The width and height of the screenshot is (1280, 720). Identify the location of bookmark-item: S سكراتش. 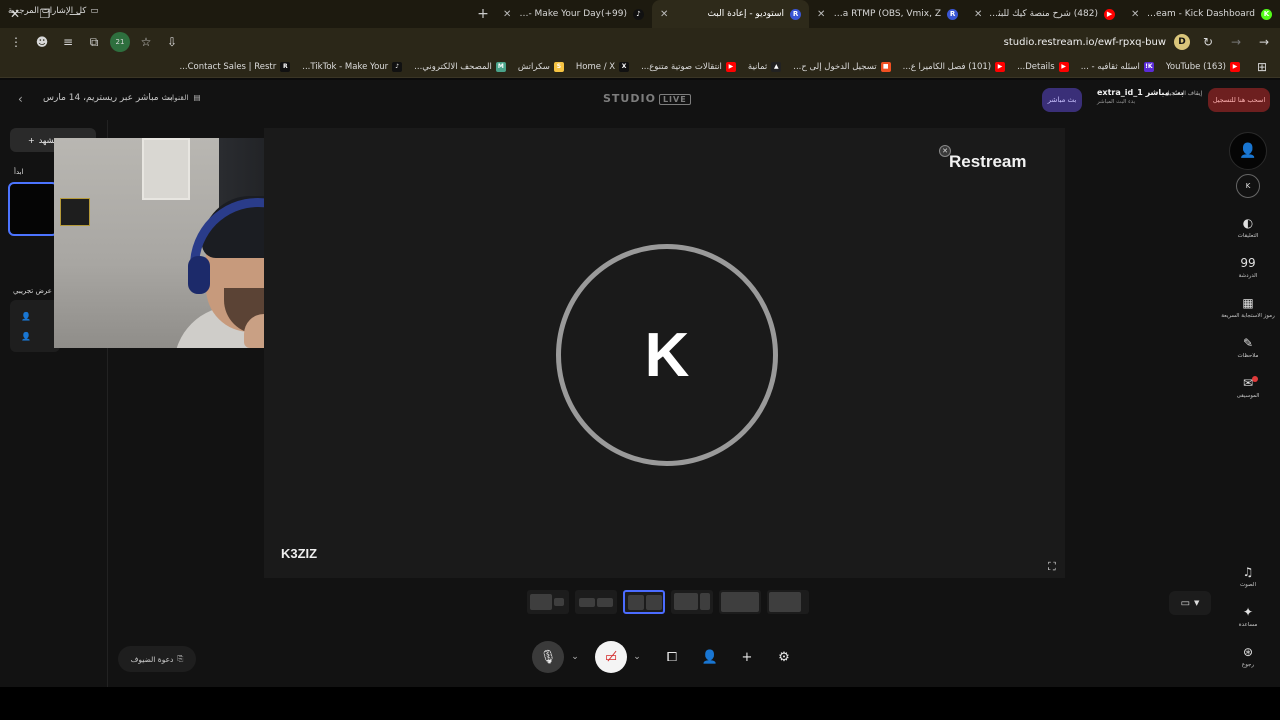
(540, 66).